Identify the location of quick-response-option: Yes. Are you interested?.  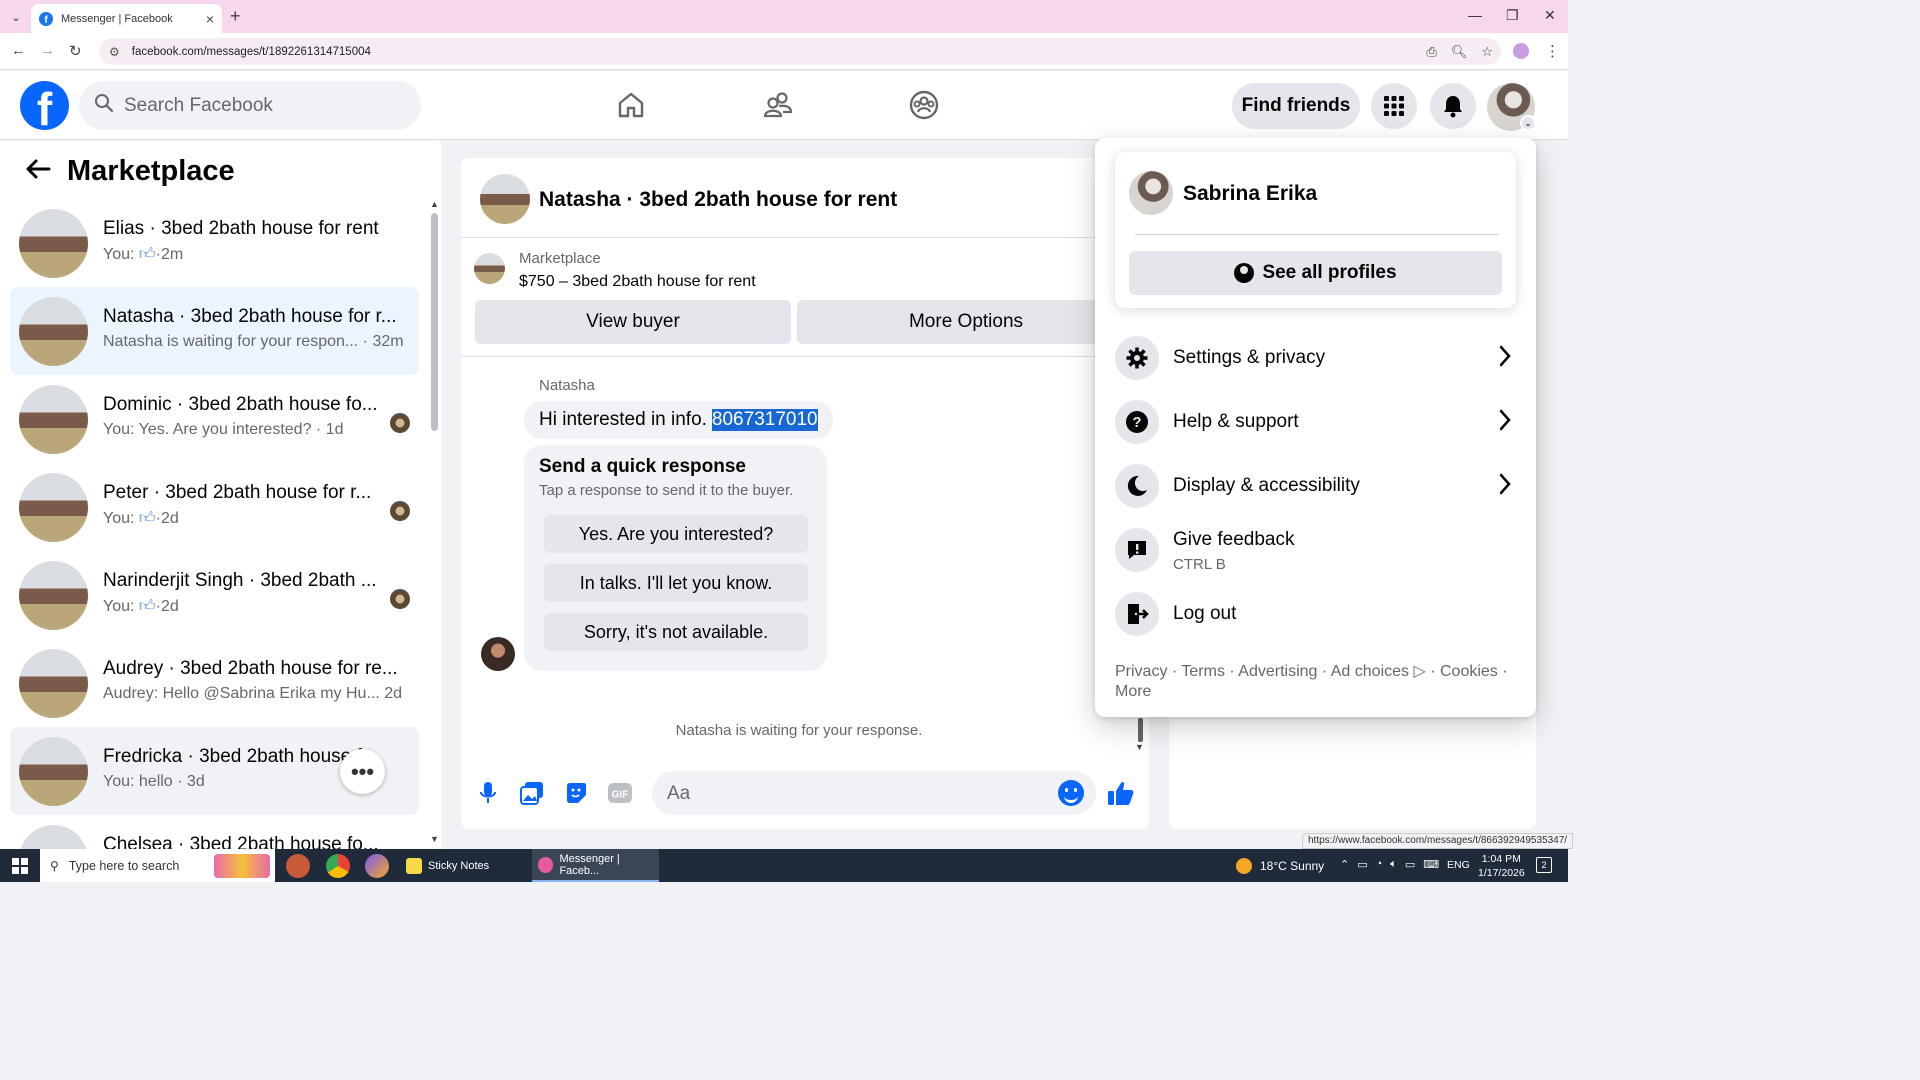
(676, 534).